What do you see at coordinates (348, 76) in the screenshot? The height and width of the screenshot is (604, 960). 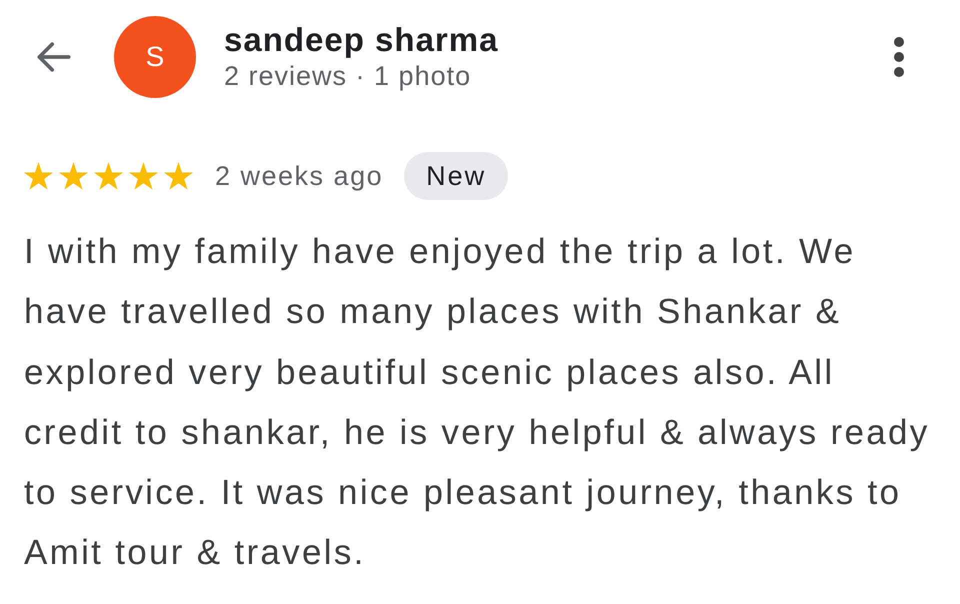 I see `reviewer-stats: 2 reviews · 1 photo` at bounding box center [348, 76].